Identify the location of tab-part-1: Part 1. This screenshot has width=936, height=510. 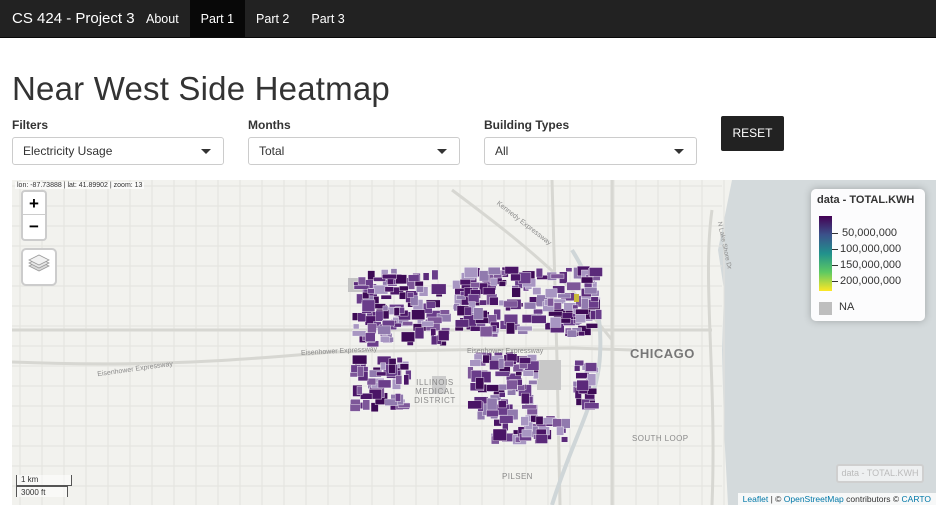
(217, 19).